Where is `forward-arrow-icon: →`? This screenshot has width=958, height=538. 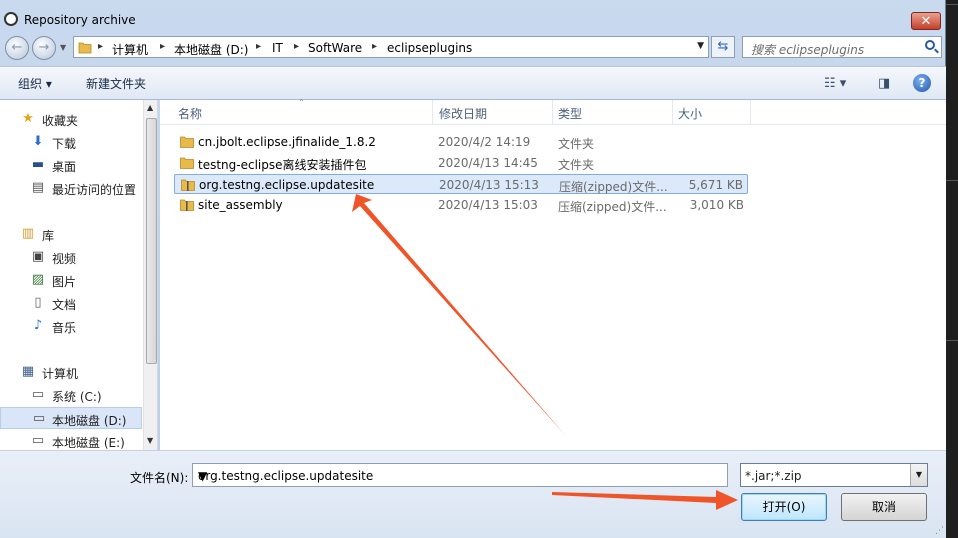
forward-arrow-icon: → is located at coordinates (44, 47).